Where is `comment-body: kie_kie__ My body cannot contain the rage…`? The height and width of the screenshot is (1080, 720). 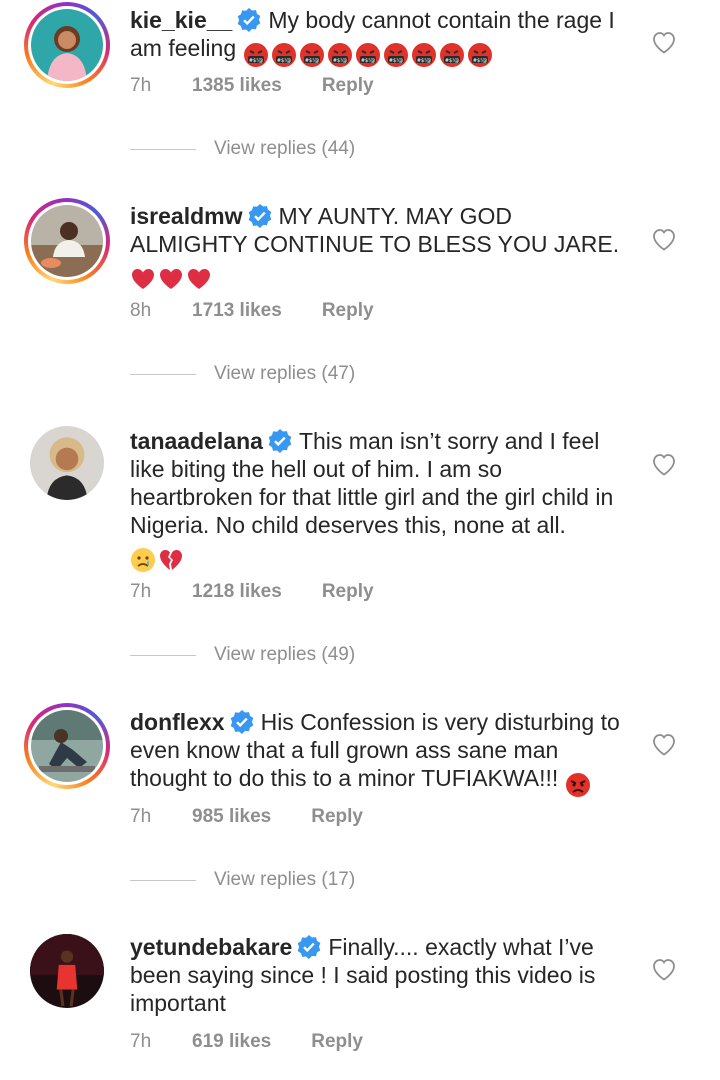 comment-body: kie_kie__ My body cannot contain the rage… is located at coordinates (380, 37).